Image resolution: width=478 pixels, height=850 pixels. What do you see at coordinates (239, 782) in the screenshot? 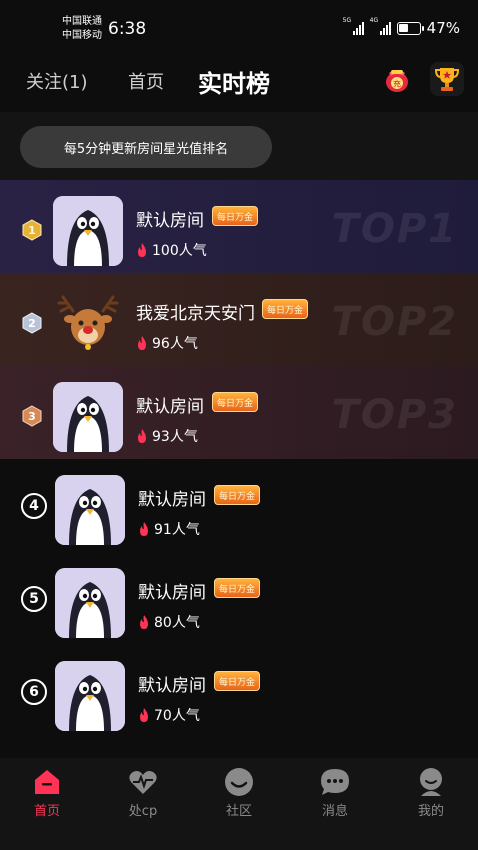
I see `community-icon` at bounding box center [239, 782].